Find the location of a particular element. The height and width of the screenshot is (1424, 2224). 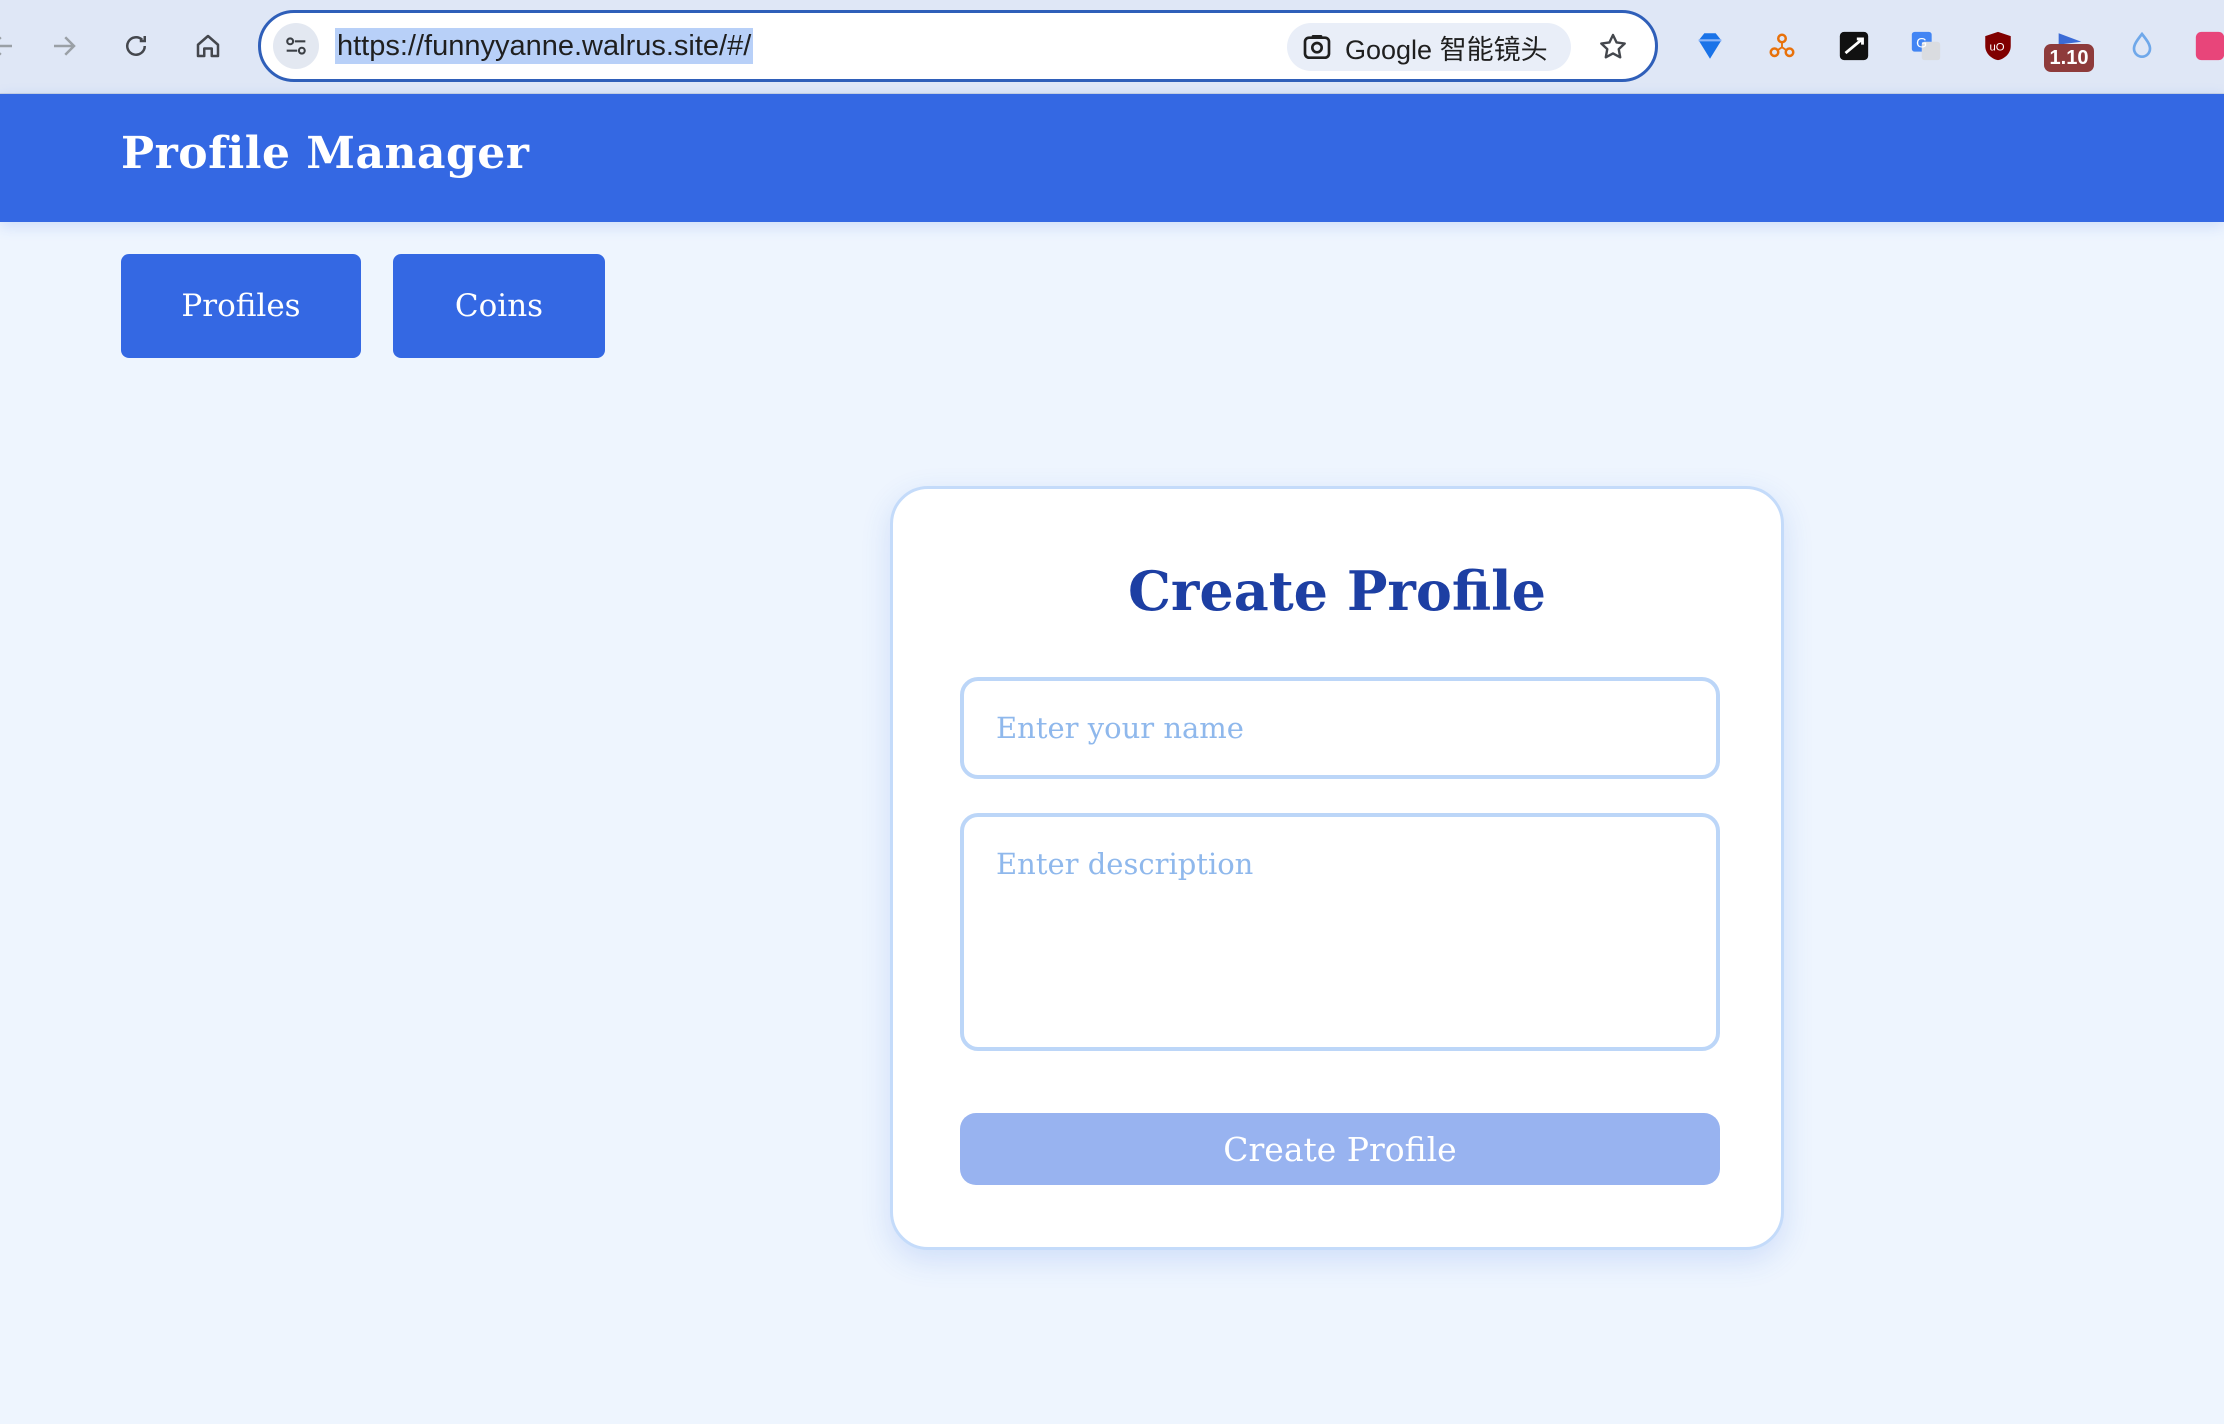

forward-arrow-icon is located at coordinates (65, 46).